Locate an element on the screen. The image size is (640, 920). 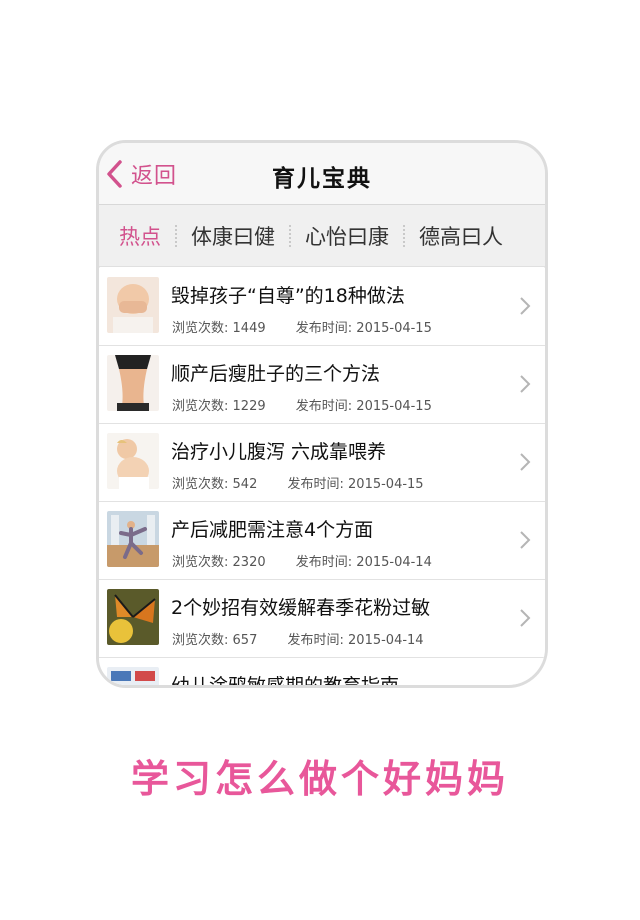
article-meta: 浏览次数: 2320 发布时间: 2015-04-14 is located at coordinates (302, 560).